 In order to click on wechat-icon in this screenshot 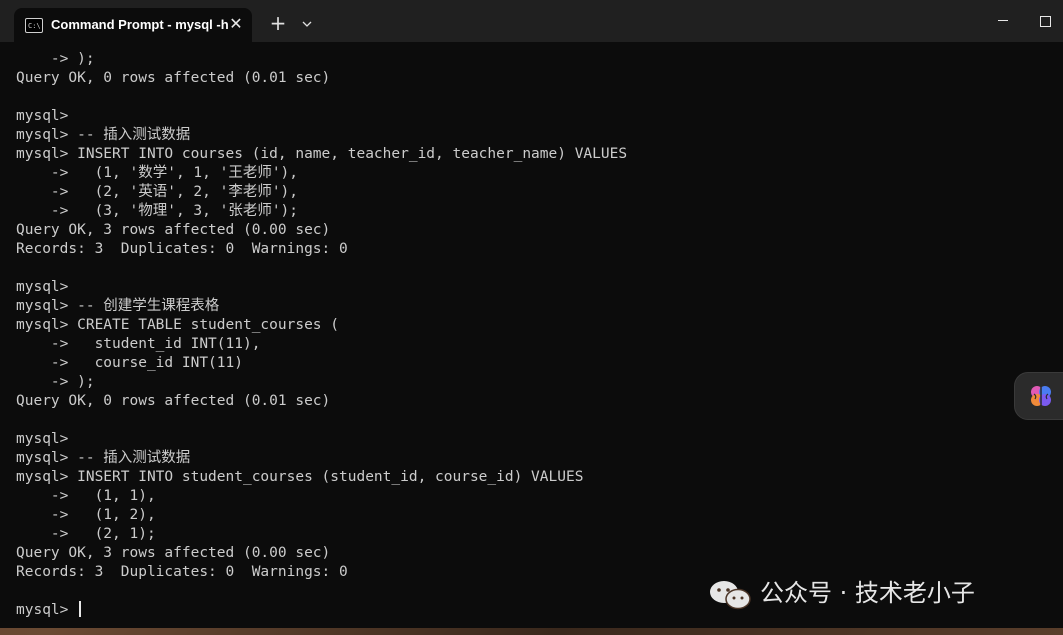, I will do `click(730, 599)`.